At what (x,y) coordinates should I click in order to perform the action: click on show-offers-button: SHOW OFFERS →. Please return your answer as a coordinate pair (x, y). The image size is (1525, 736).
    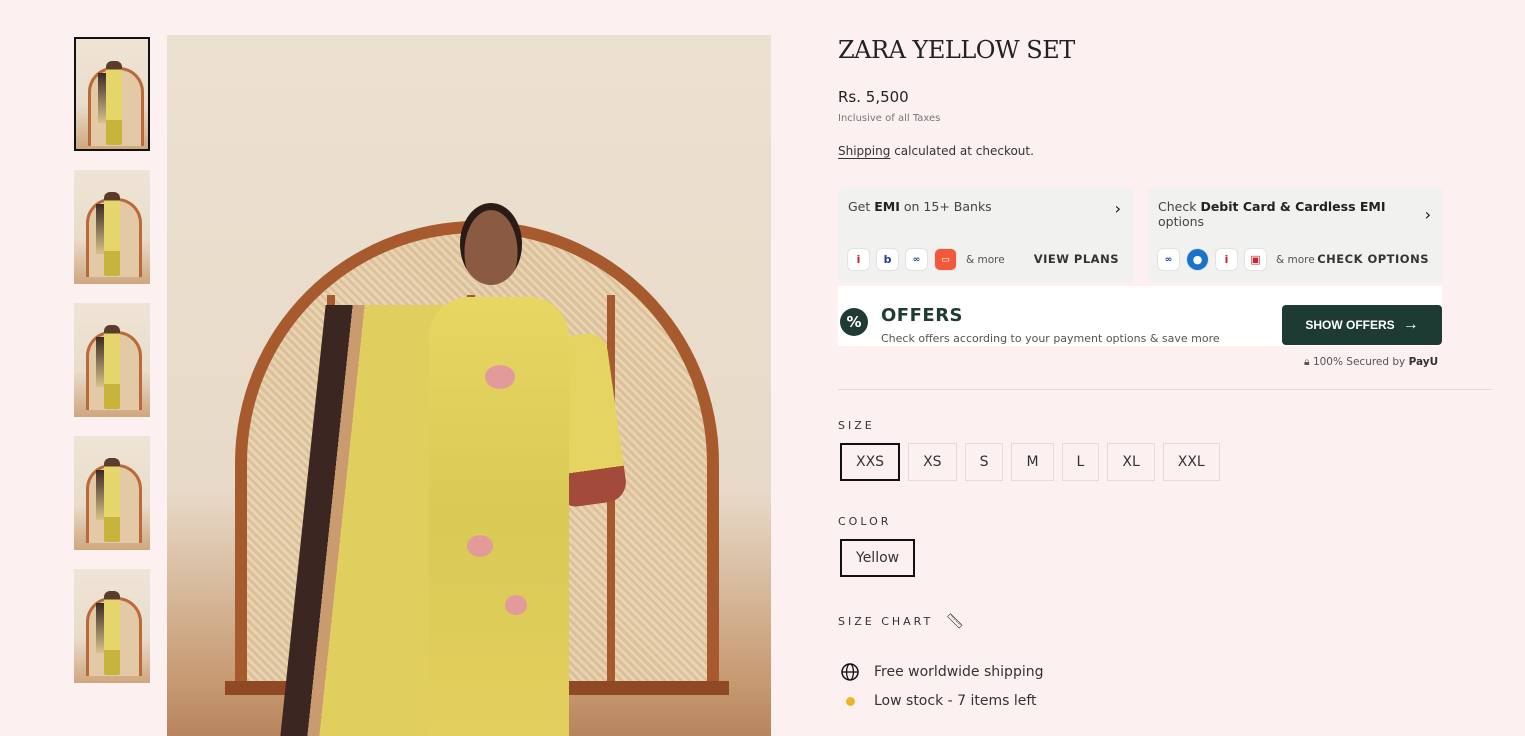
    Looking at the image, I should click on (1362, 325).